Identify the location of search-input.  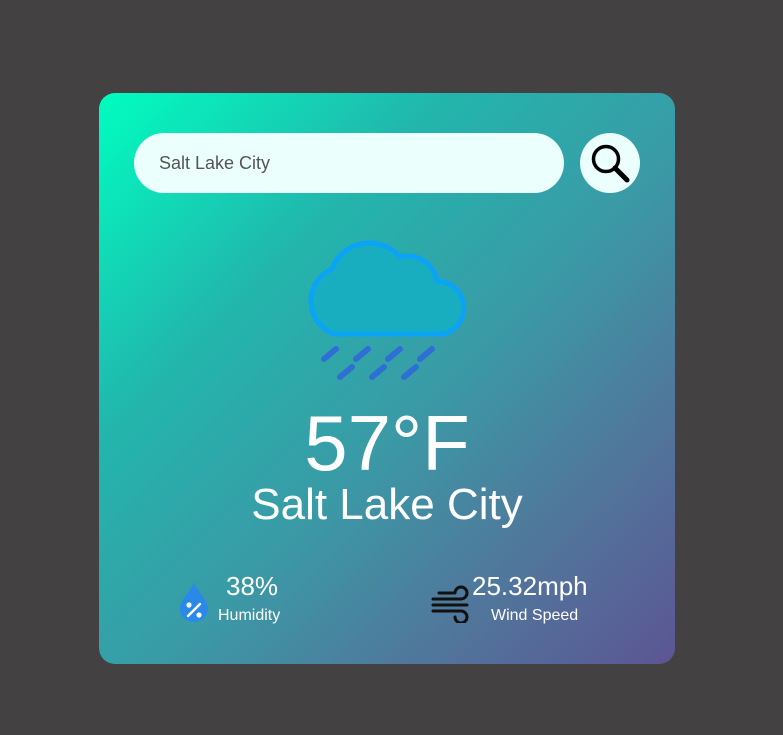
(349, 163).